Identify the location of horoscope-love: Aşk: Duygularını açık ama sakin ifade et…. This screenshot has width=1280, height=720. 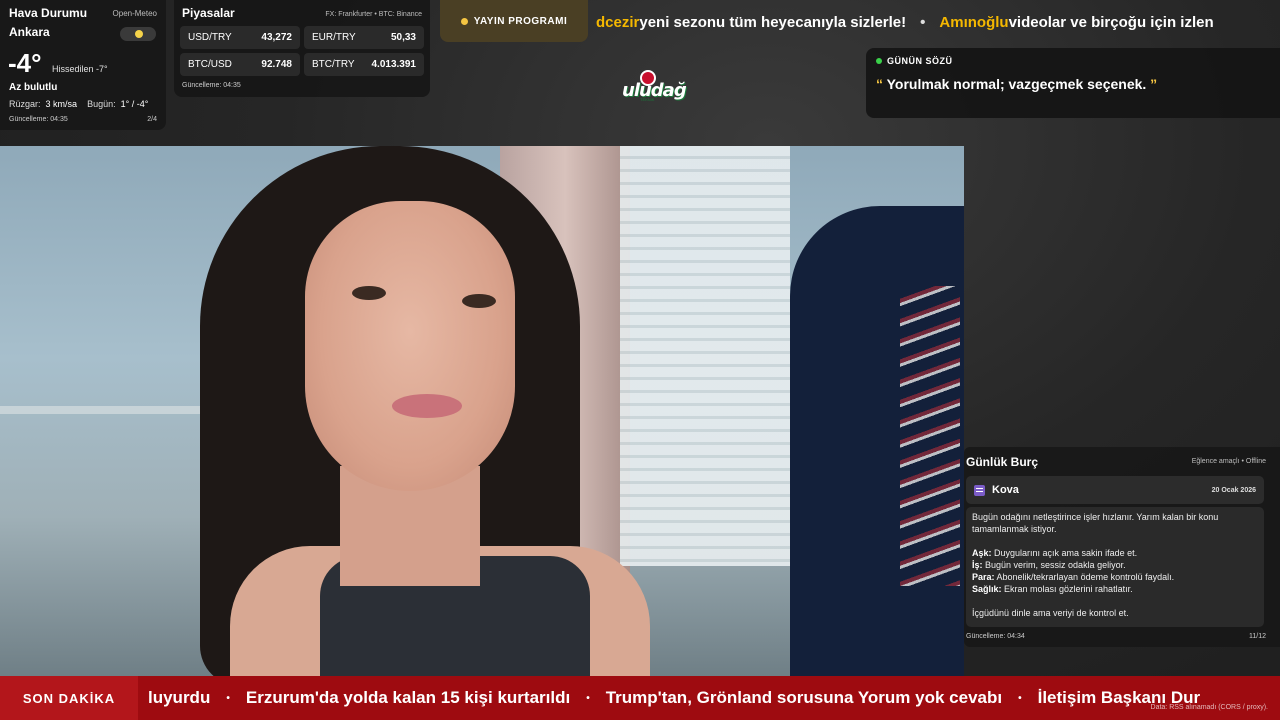
(1115, 553).